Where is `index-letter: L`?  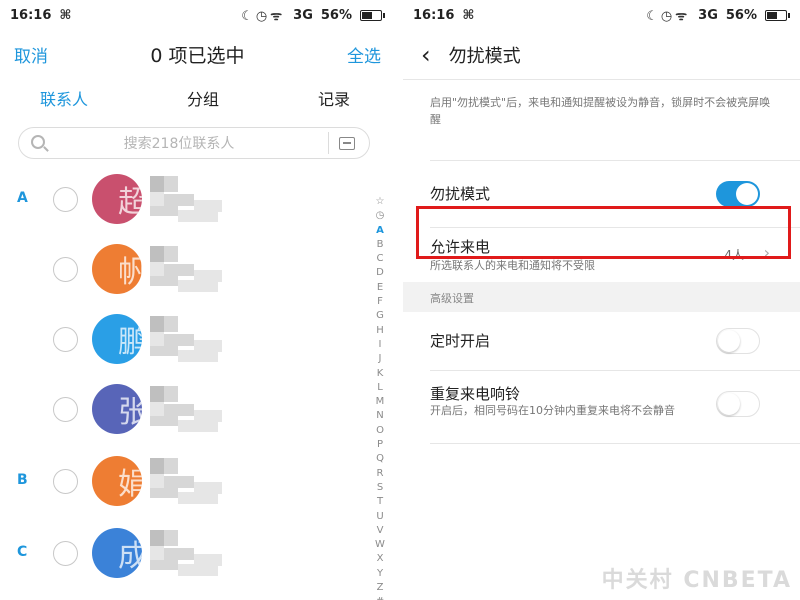 index-letter: L is located at coordinates (380, 388).